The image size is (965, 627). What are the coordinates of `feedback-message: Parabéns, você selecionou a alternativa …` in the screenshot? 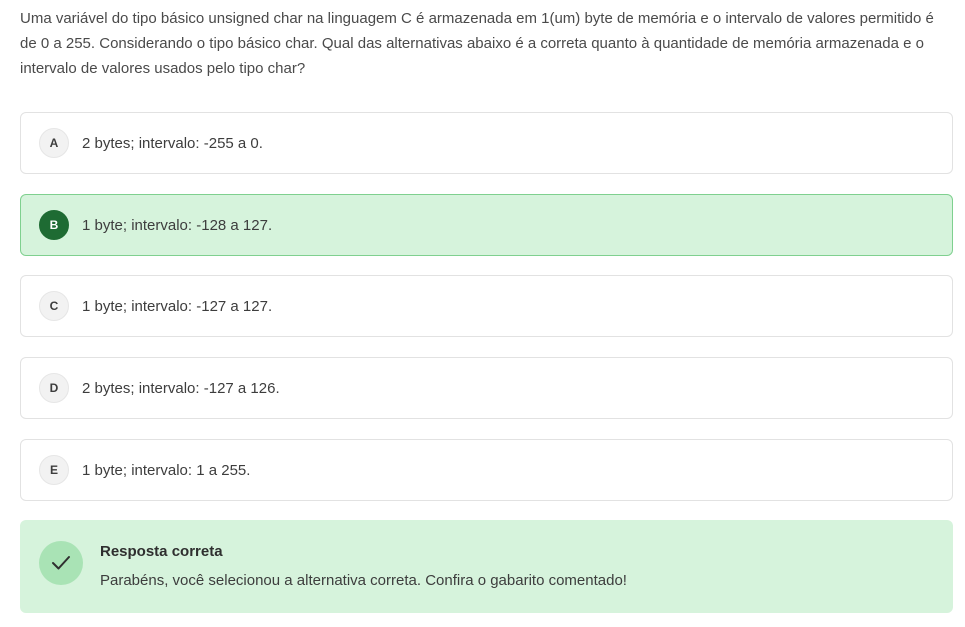 It's located at (363, 580).